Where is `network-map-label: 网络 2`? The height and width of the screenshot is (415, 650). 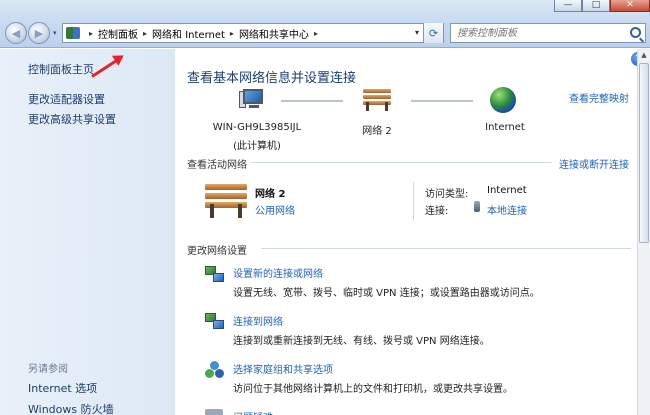 network-map-label: 网络 2 is located at coordinates (377, 131).